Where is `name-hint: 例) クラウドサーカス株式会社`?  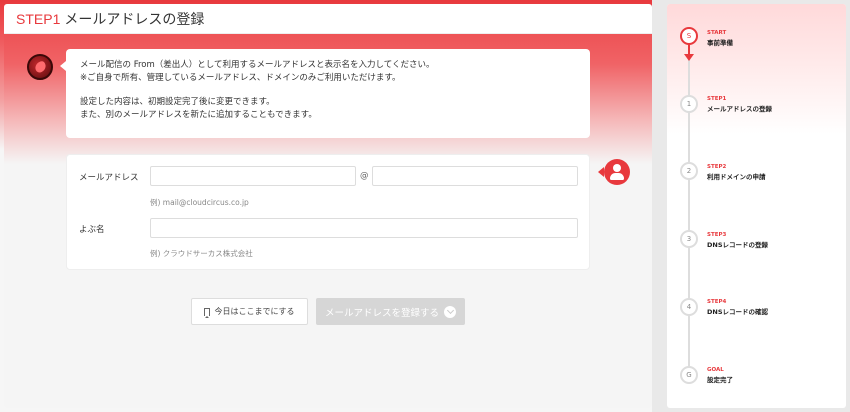 name-hint: 例) クラウドサーカス株式会社 is located at coordinates (201, 253).